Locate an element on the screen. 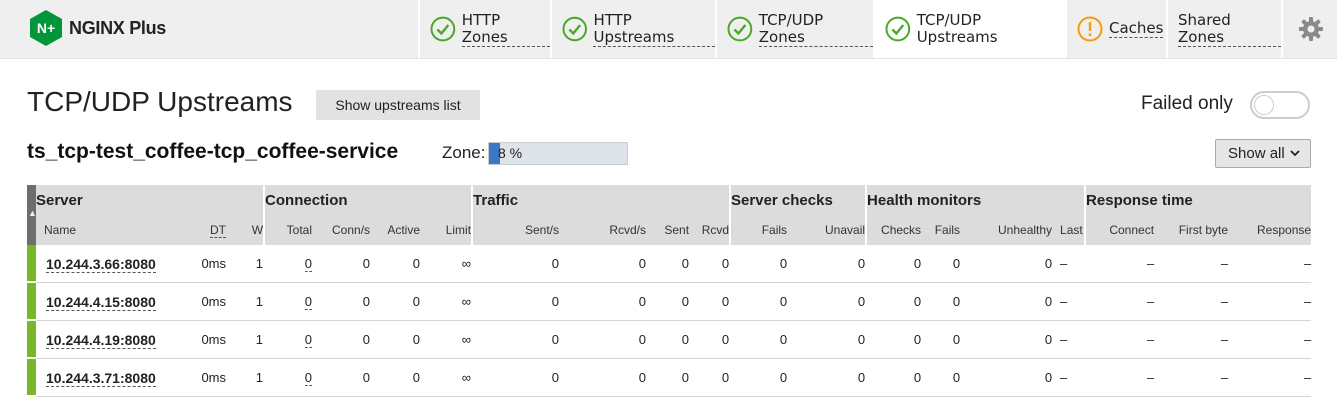 The image size is (1337, 412). col-header-sent: Sent is located at coordinates (668, 230).